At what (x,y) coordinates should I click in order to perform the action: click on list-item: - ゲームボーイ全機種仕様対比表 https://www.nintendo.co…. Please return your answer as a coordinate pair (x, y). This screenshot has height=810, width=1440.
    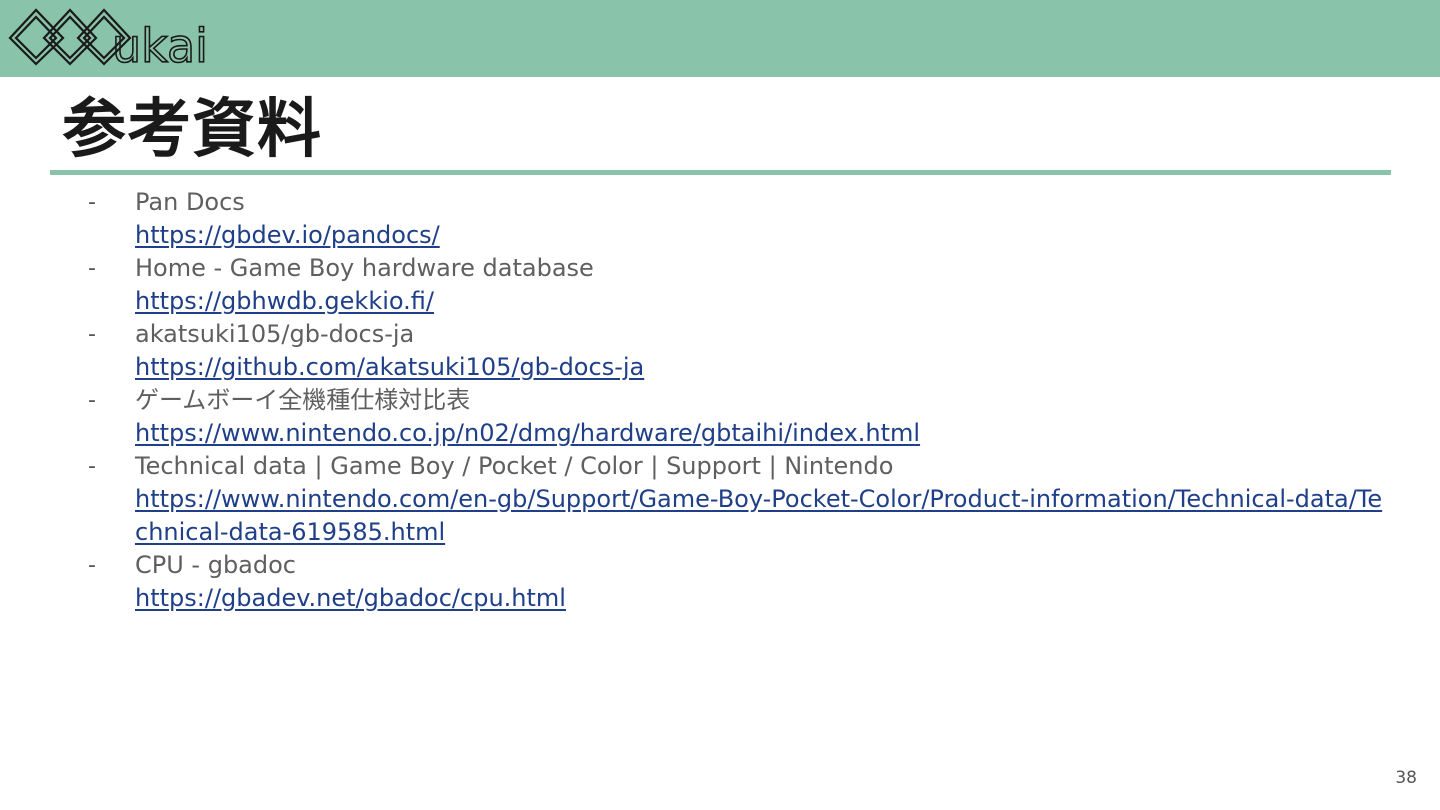
    Looking at the image, I should click on (738, 417).